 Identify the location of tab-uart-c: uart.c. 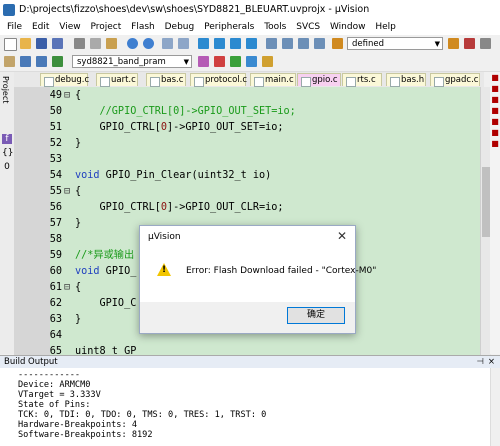
(117, 80).